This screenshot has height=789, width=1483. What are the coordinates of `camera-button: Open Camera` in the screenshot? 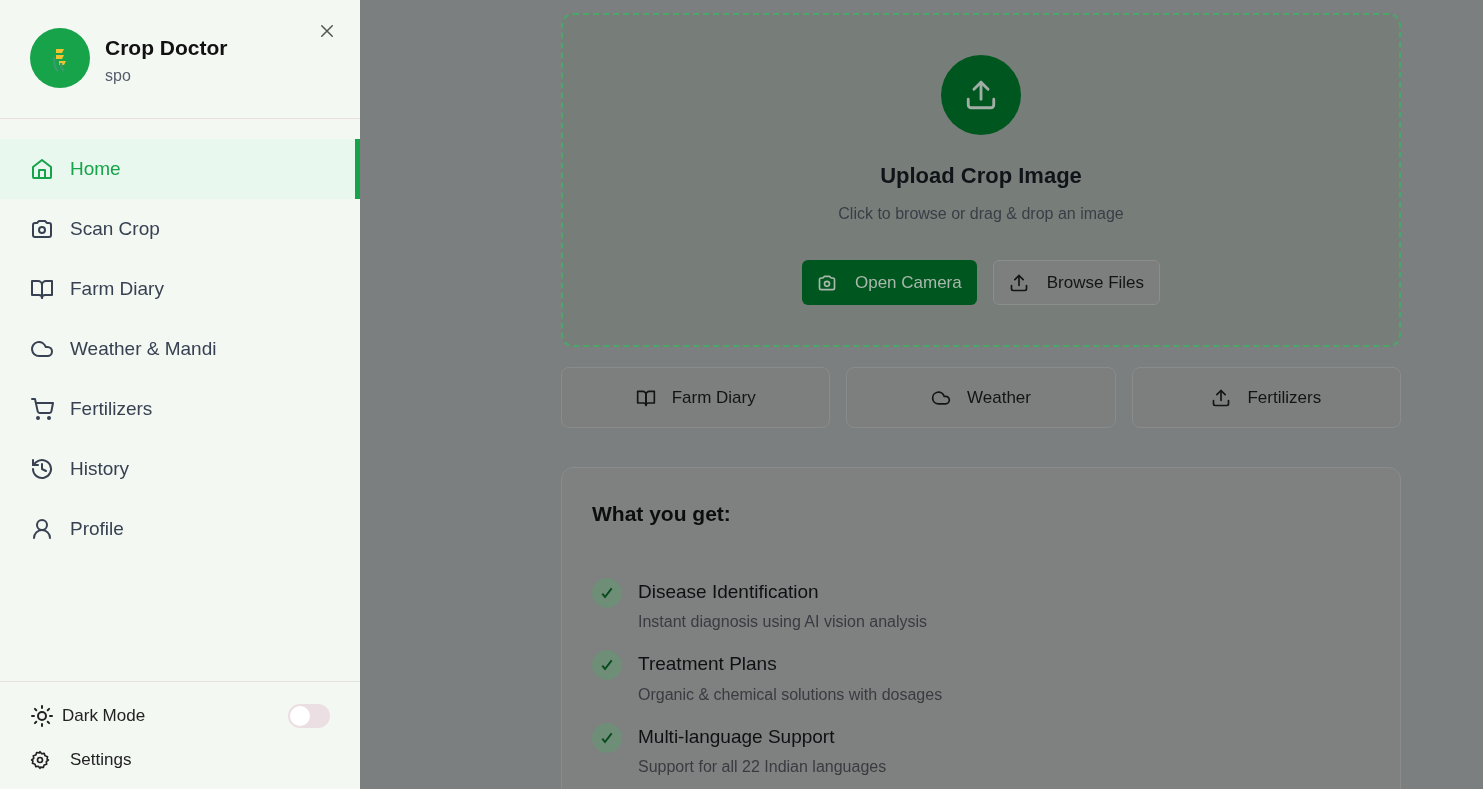 It's located at (889, 282).